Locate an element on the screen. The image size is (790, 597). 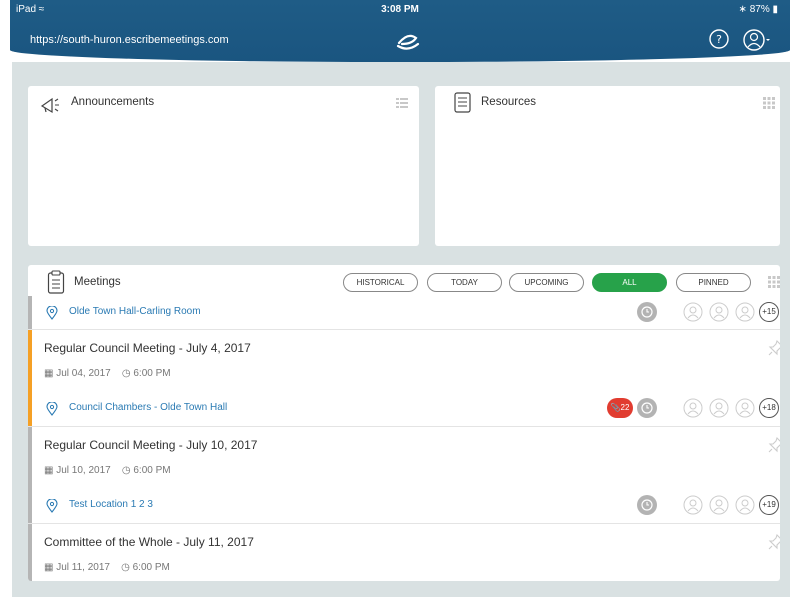
meeting-title: Regular Council Meeting - July 10, 2017 is located at coordinates (150, 445).